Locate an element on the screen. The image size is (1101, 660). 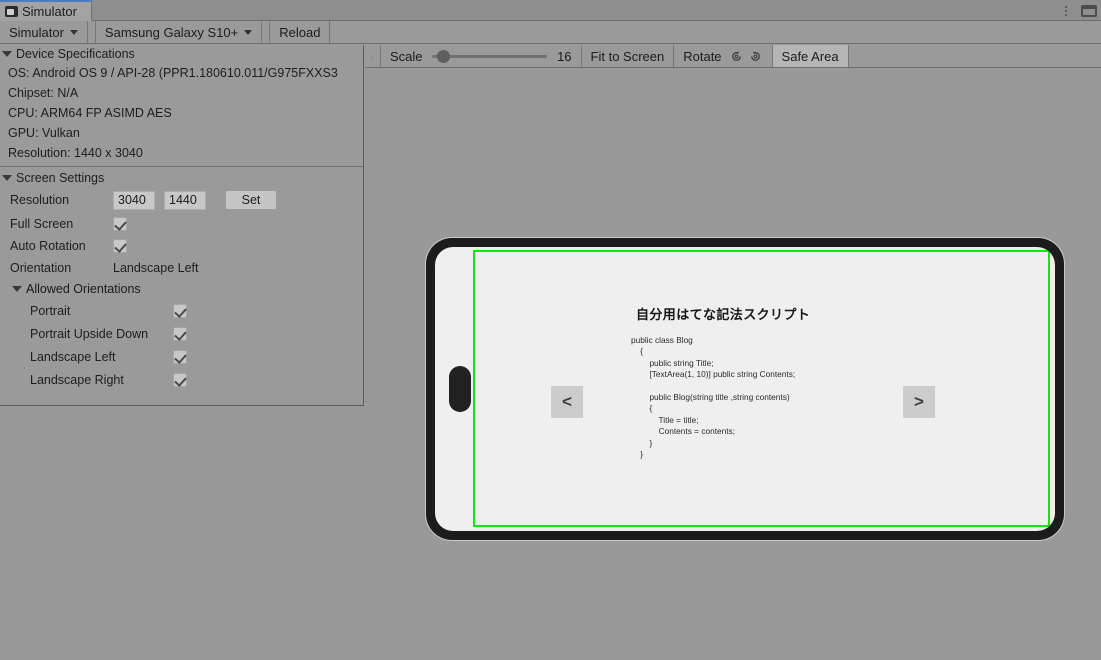
spec-chipset: Chipset: N/A is located at coordinates (43, 93).